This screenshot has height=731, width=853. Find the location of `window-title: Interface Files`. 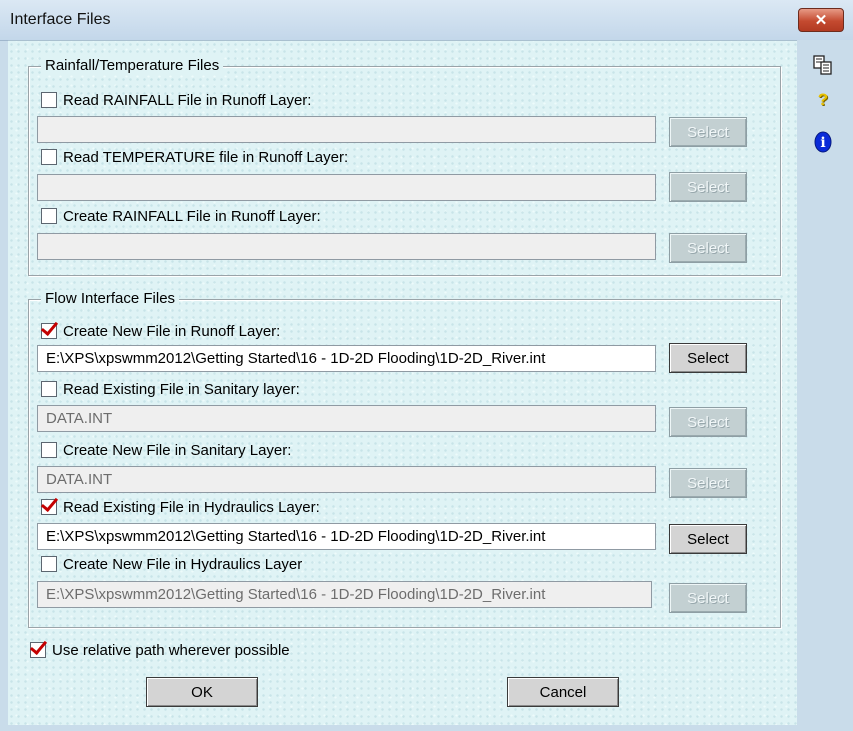

window-title: Interface Files is located at coordinates (60, 19).